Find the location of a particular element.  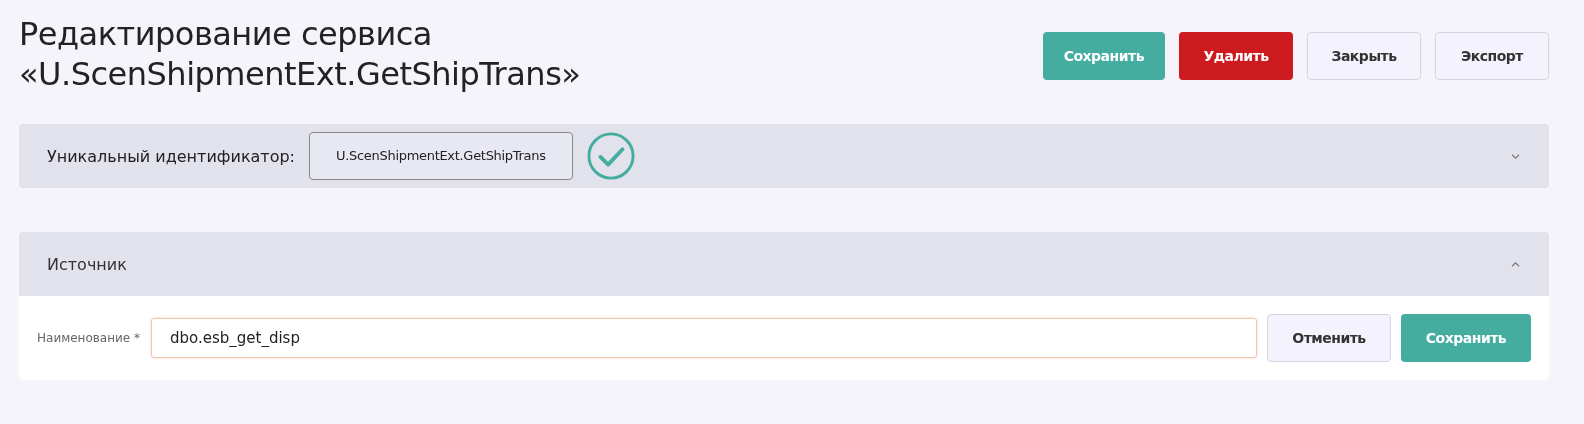

identifier-value: U.ScenShipmentExt.GetShipTrans is located at coordinates (441, 156).